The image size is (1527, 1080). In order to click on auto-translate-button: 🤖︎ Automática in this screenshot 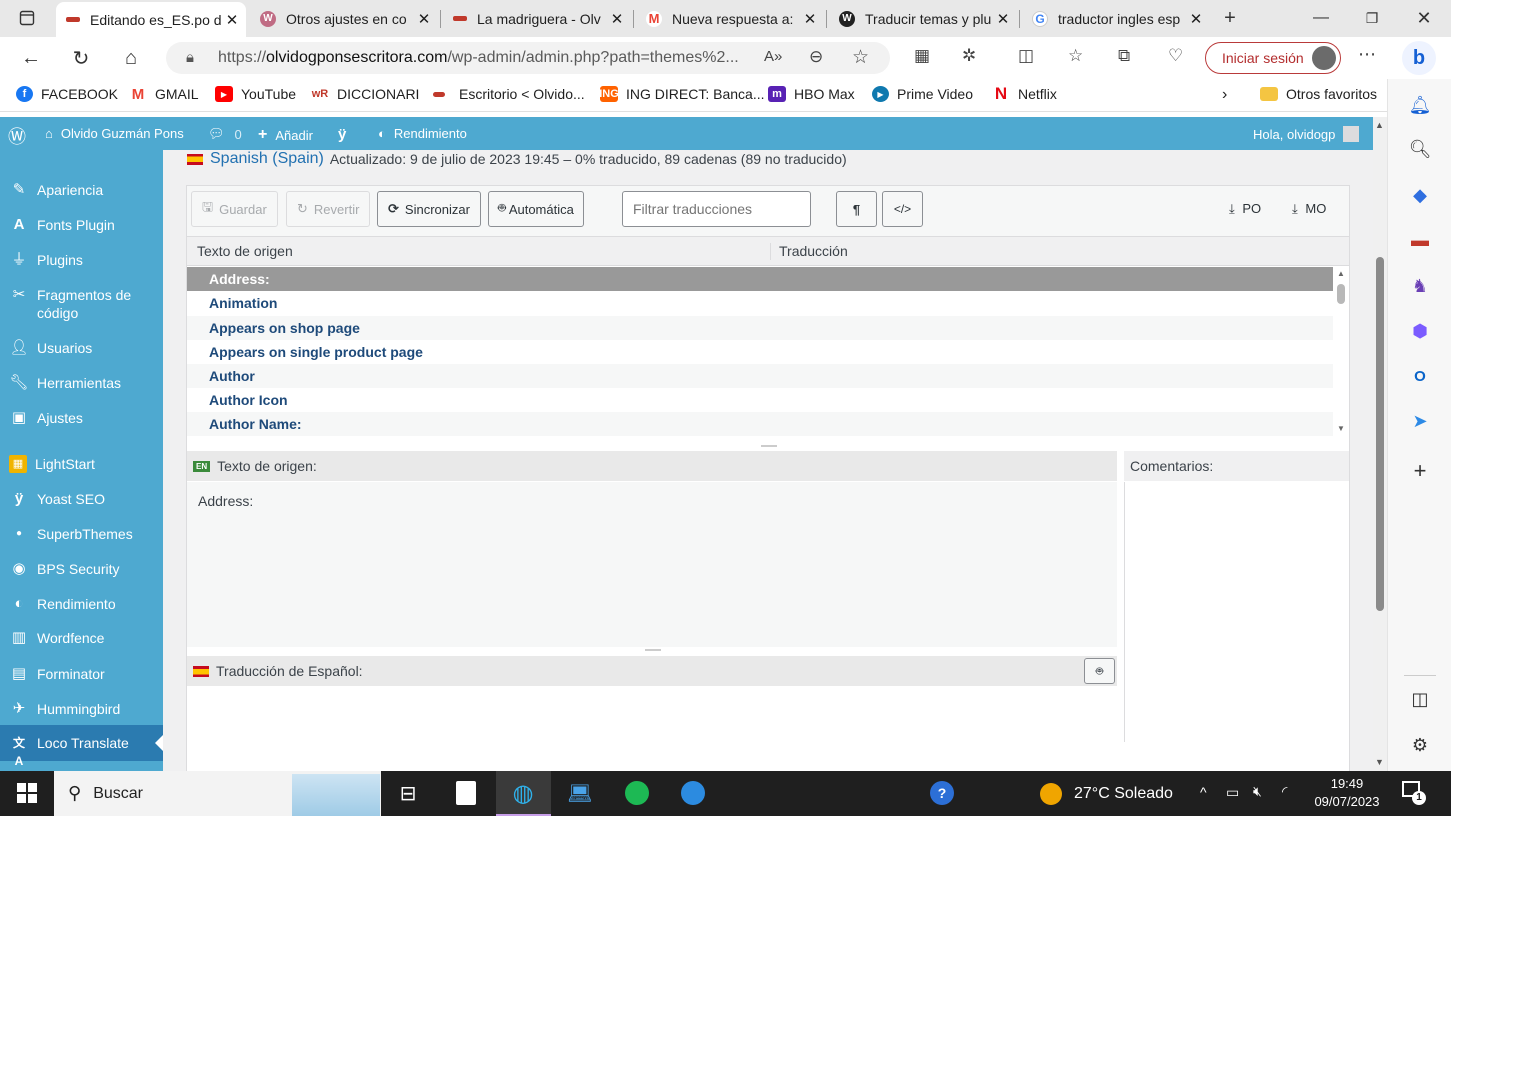, I will do `click(536, 209)`.